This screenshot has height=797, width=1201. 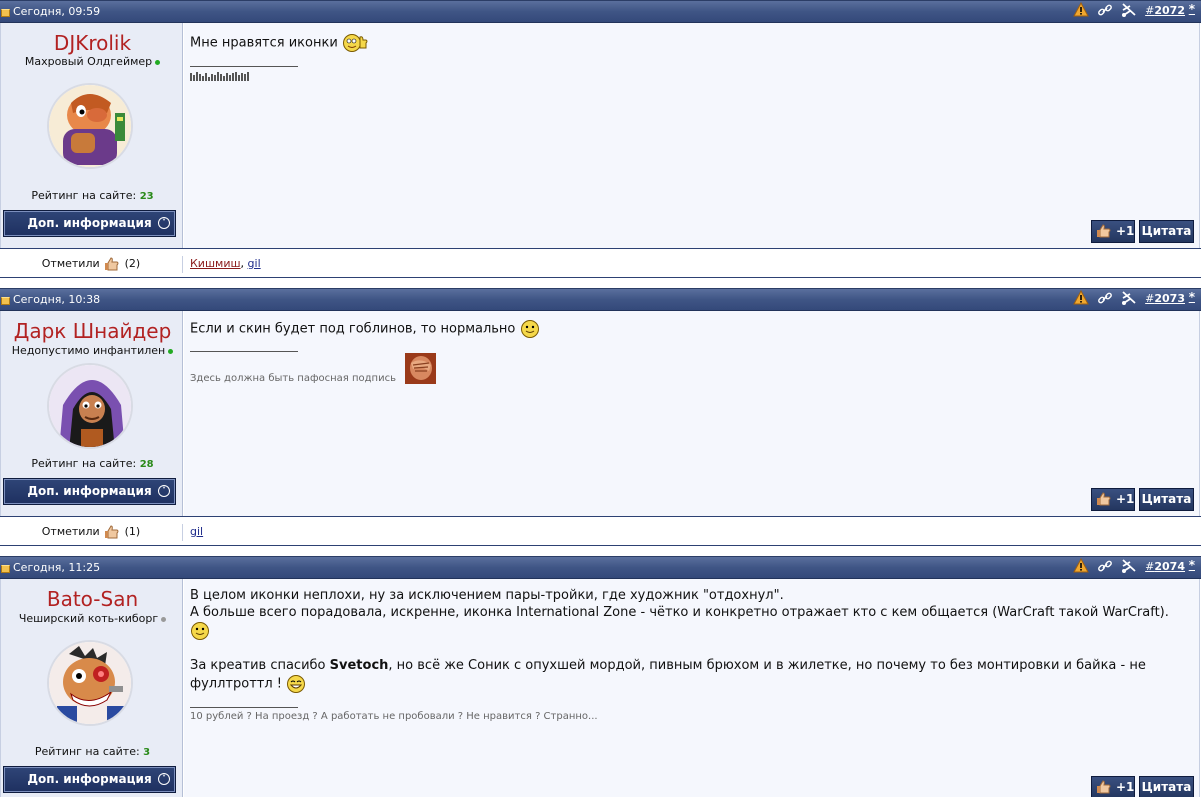 What do you see at coordinates (600, 567) in the screenshot?
I see `post-header: Сегодня, 11:25 #2074 *` at bounding box center [600, 567].